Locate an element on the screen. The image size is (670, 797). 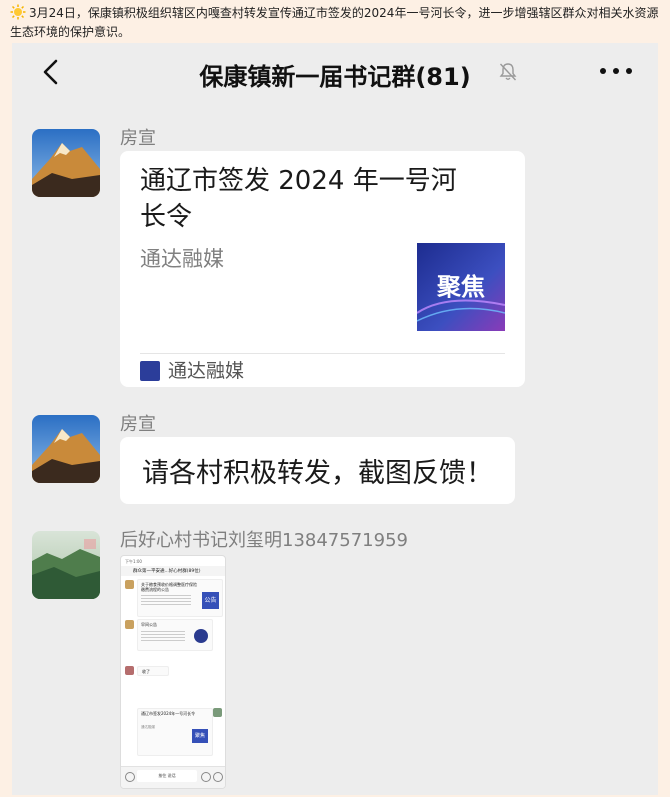
screenshot-reply: 收了 is located at coordinates (153, 671).